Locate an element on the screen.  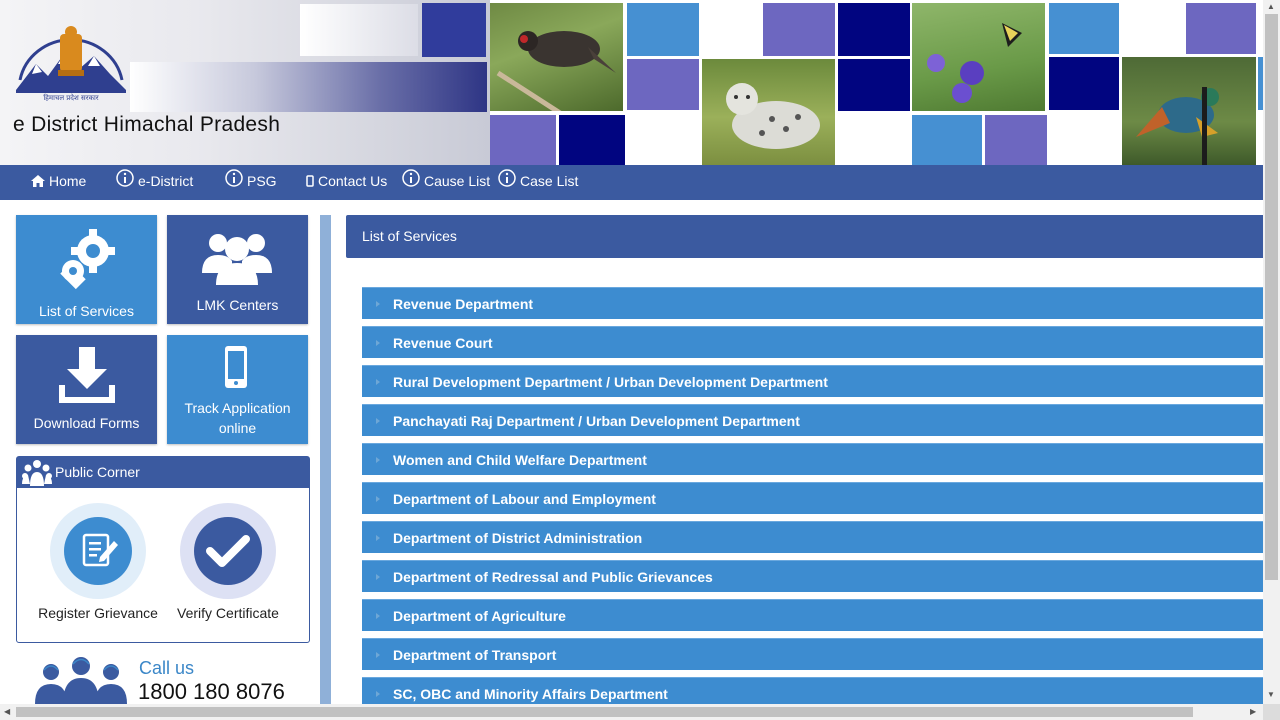
list-of-services-label: List of Services is located at coordinates (86, 311).